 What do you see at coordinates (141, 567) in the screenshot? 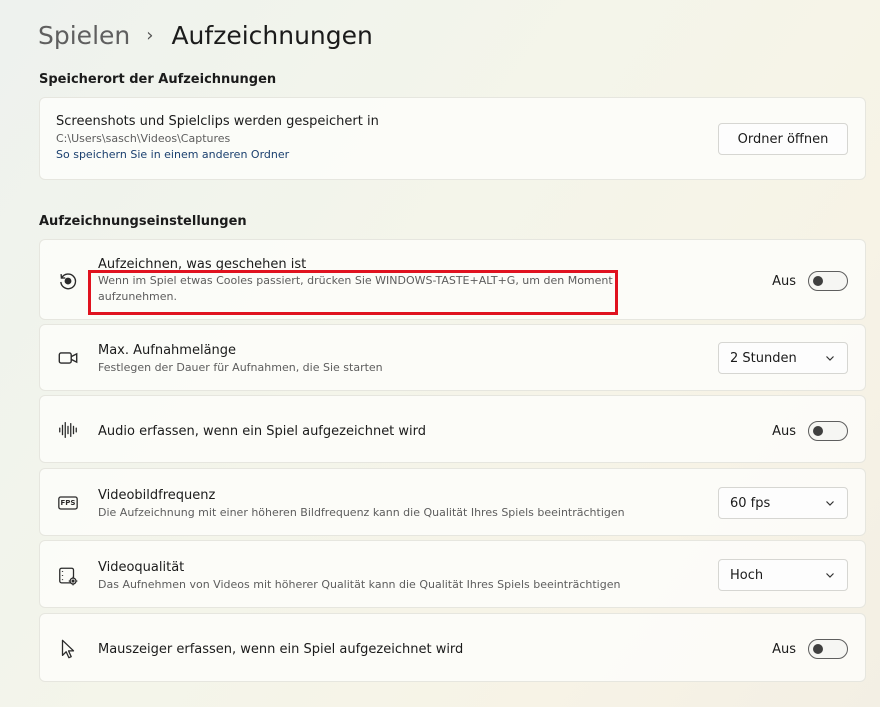
I see `setting-title: Videoqualität` at bounding box center [141, 567].